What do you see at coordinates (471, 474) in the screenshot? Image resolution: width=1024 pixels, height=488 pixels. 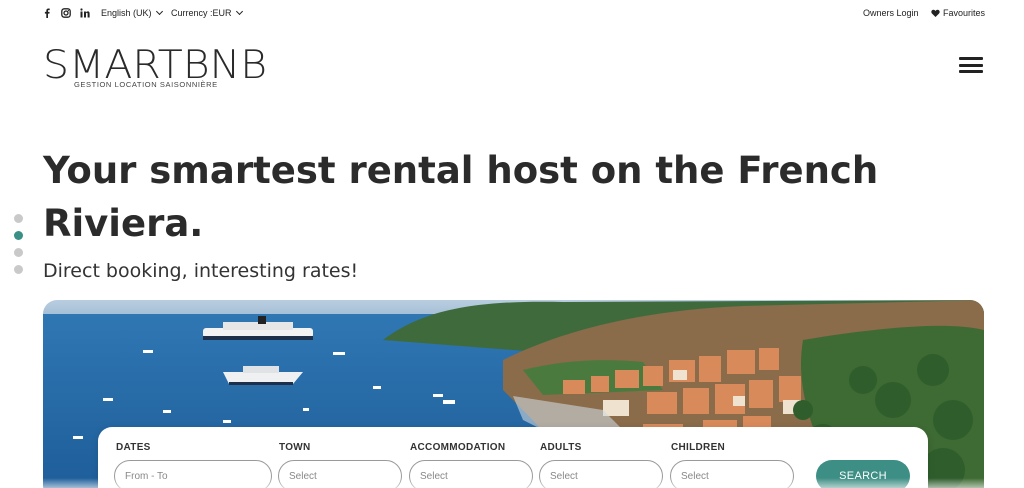 I see `accommodation-select: Select` at bounding box center [471, 474].